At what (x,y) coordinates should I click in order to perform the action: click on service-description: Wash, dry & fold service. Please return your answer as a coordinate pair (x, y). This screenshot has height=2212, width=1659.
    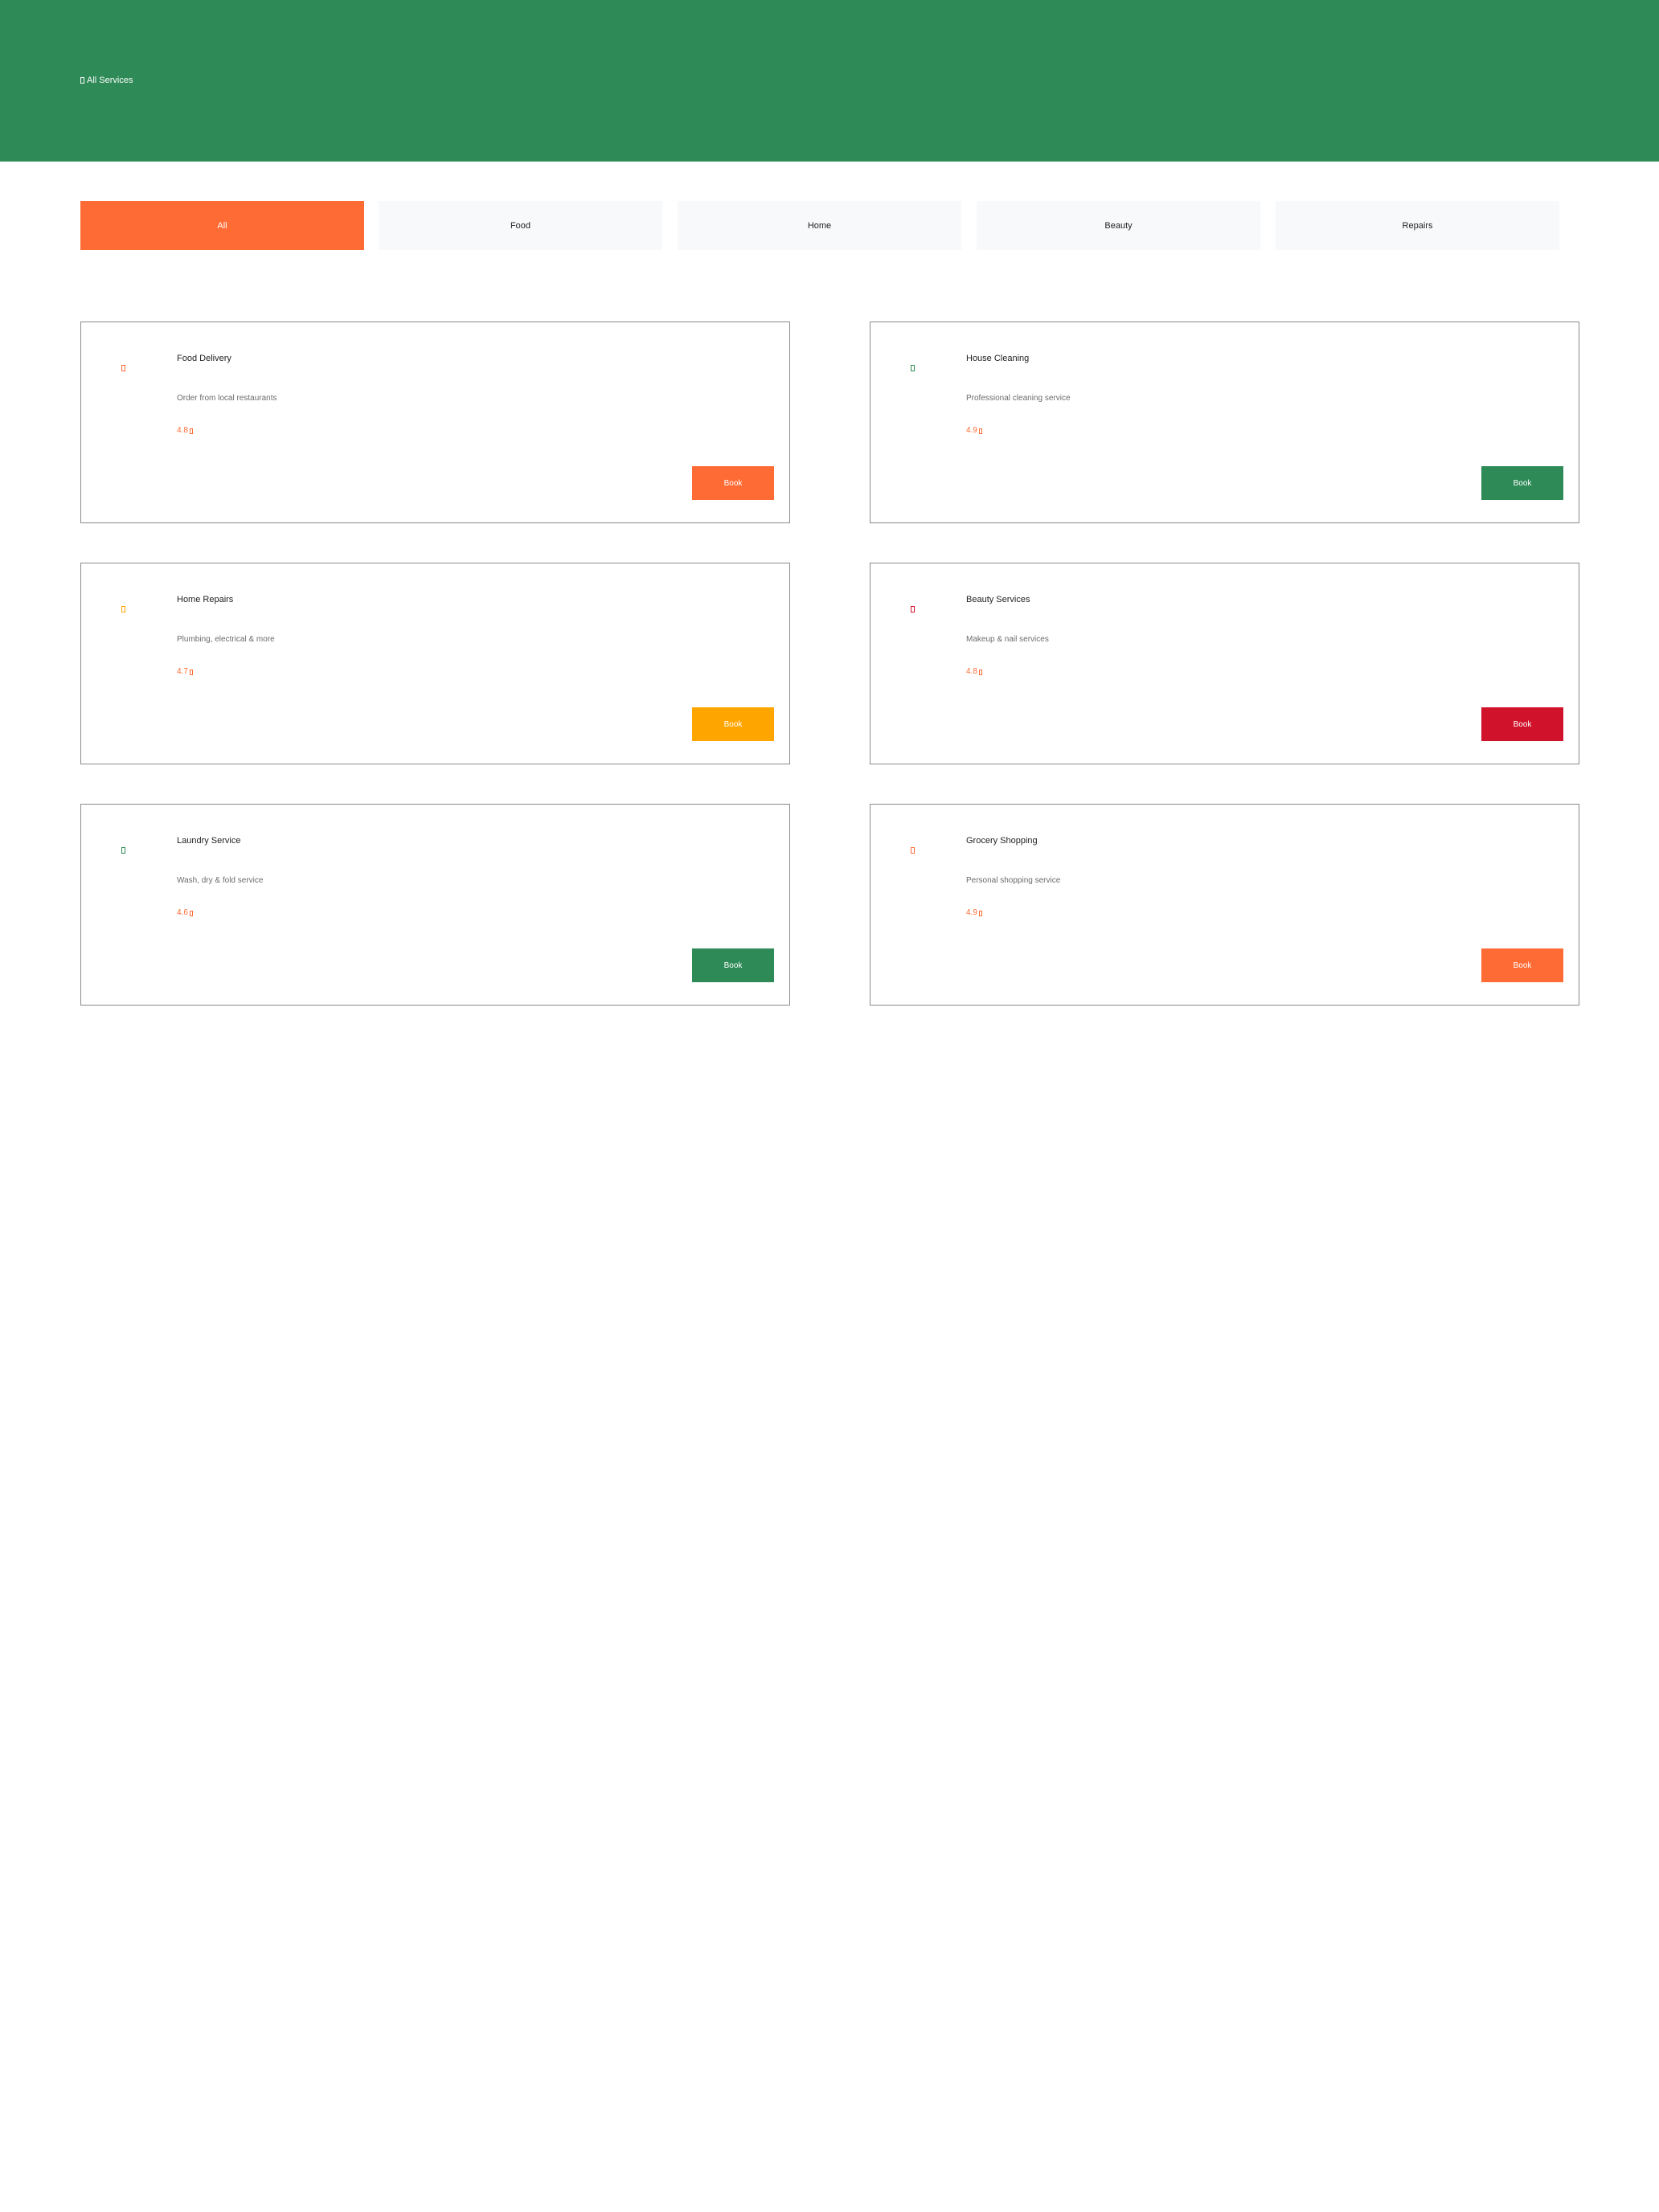
    Looking at the image, I should click on (221, 880).